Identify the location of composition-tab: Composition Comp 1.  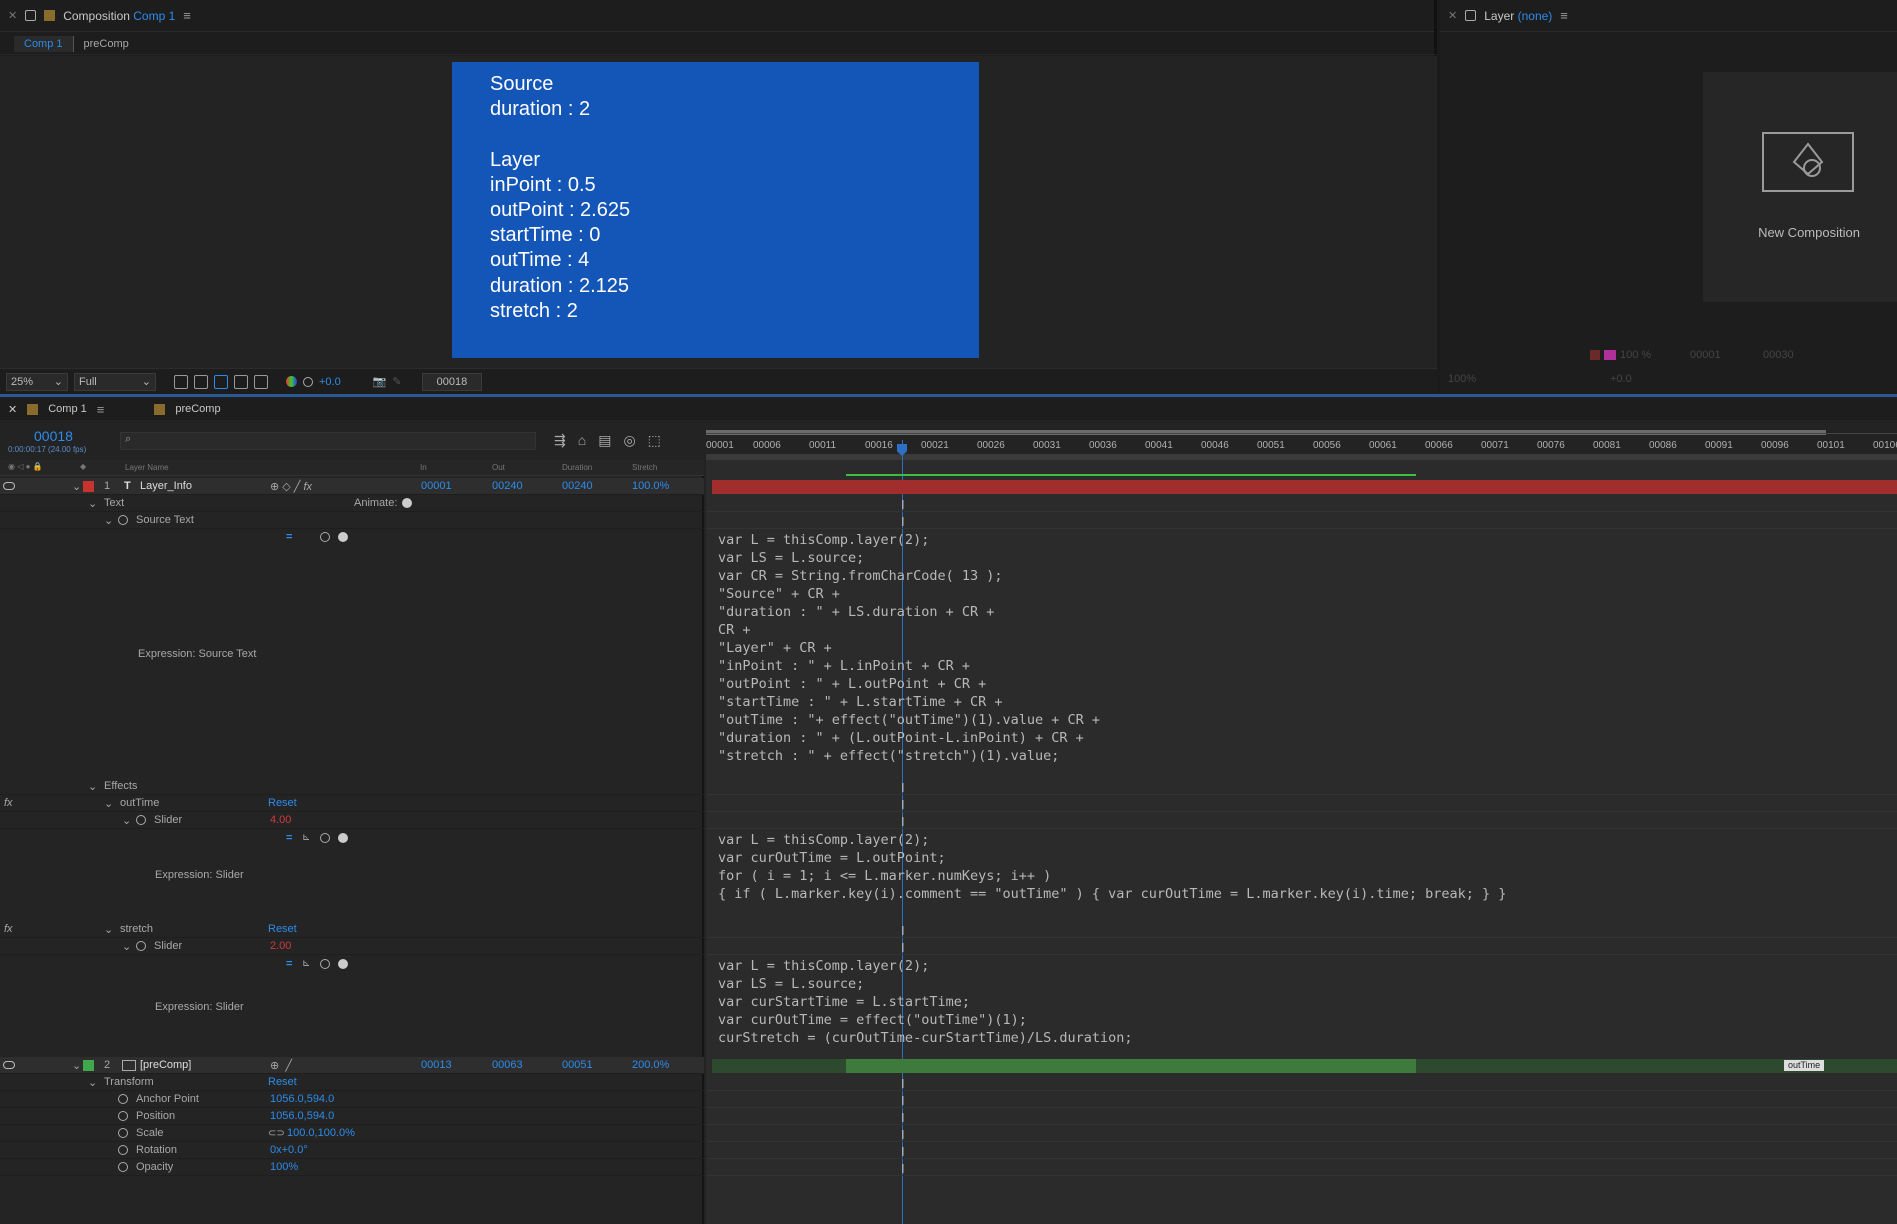
(119, 16).